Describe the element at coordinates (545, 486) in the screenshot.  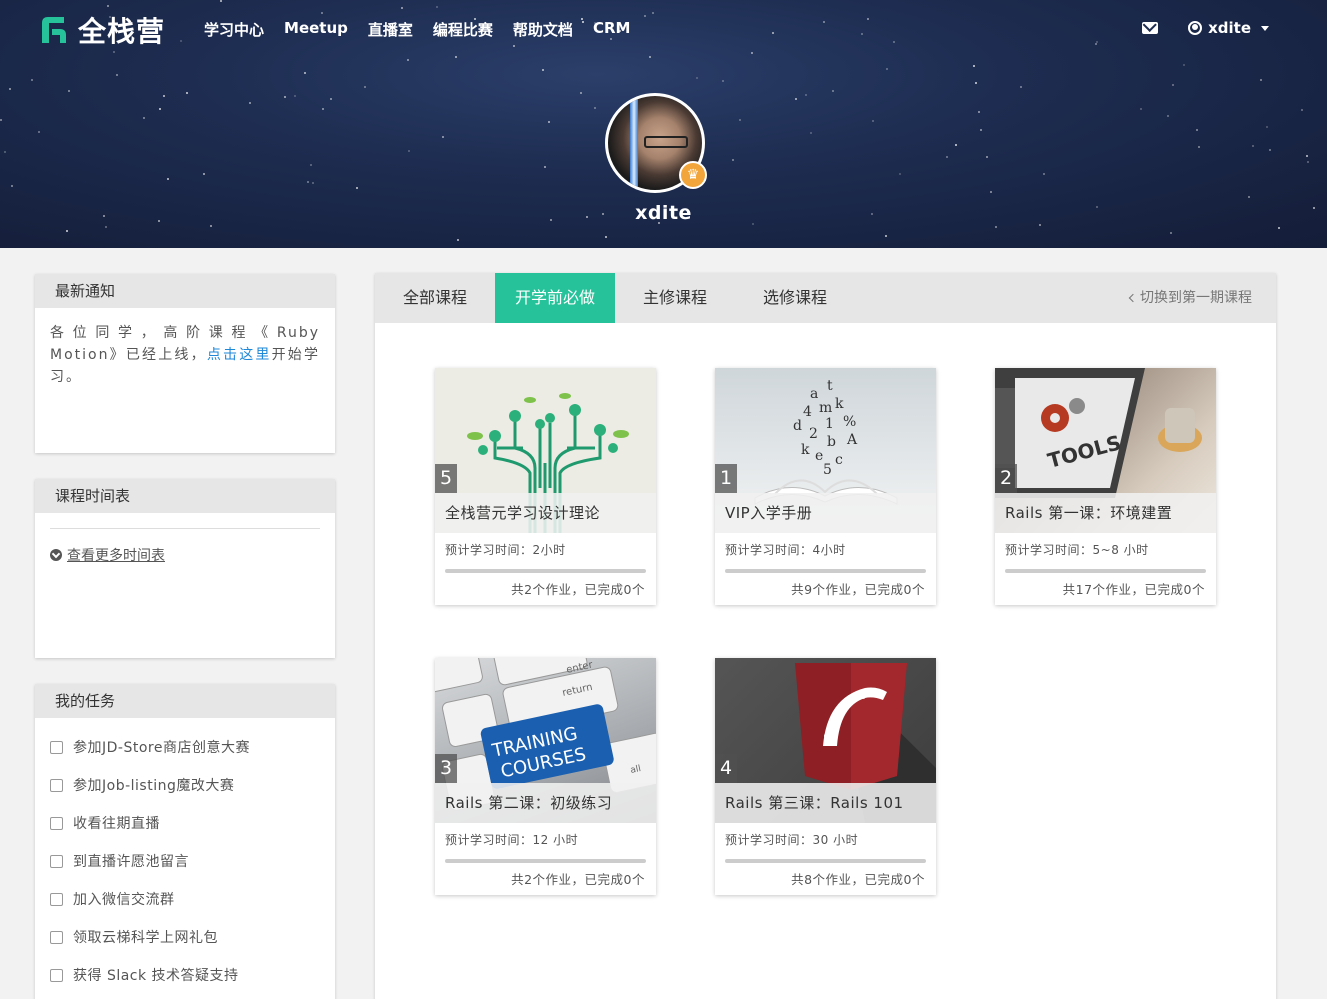
I see `course-card: 5 全栈营元学习设计理论 预计学习时间：2小时 共2个作业，已完成0个` at that location.